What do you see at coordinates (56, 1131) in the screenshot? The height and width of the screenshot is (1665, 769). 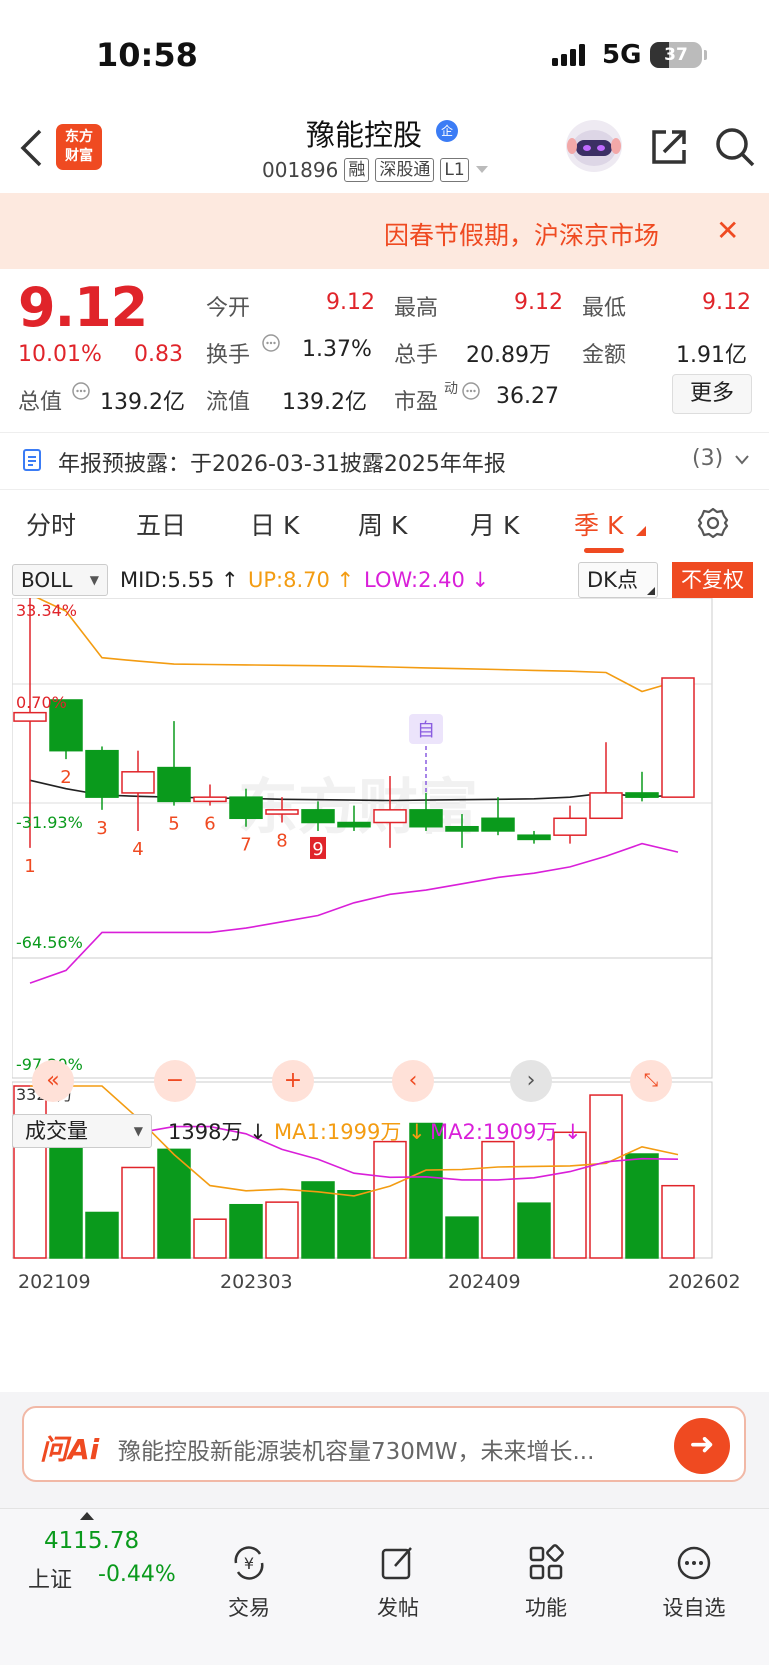 I see `volume-select-value: 成交量` at bounding box center [56, 1131].